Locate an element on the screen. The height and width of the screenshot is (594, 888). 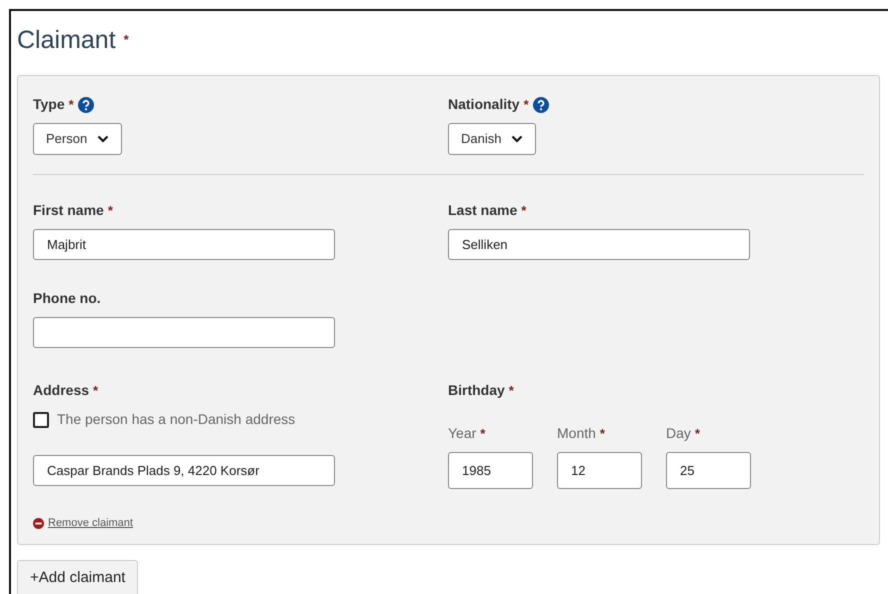
field-label: First name is located at coordinates (68, 210).